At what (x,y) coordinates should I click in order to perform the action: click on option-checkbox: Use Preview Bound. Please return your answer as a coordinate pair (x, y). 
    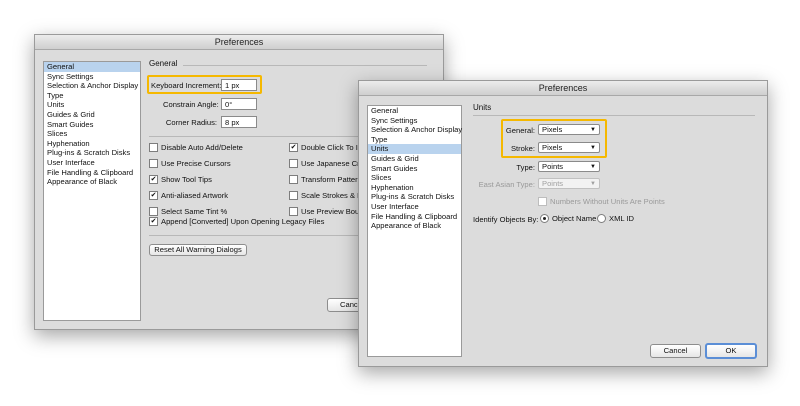
    Looking at the image, I should click on (328, 211).